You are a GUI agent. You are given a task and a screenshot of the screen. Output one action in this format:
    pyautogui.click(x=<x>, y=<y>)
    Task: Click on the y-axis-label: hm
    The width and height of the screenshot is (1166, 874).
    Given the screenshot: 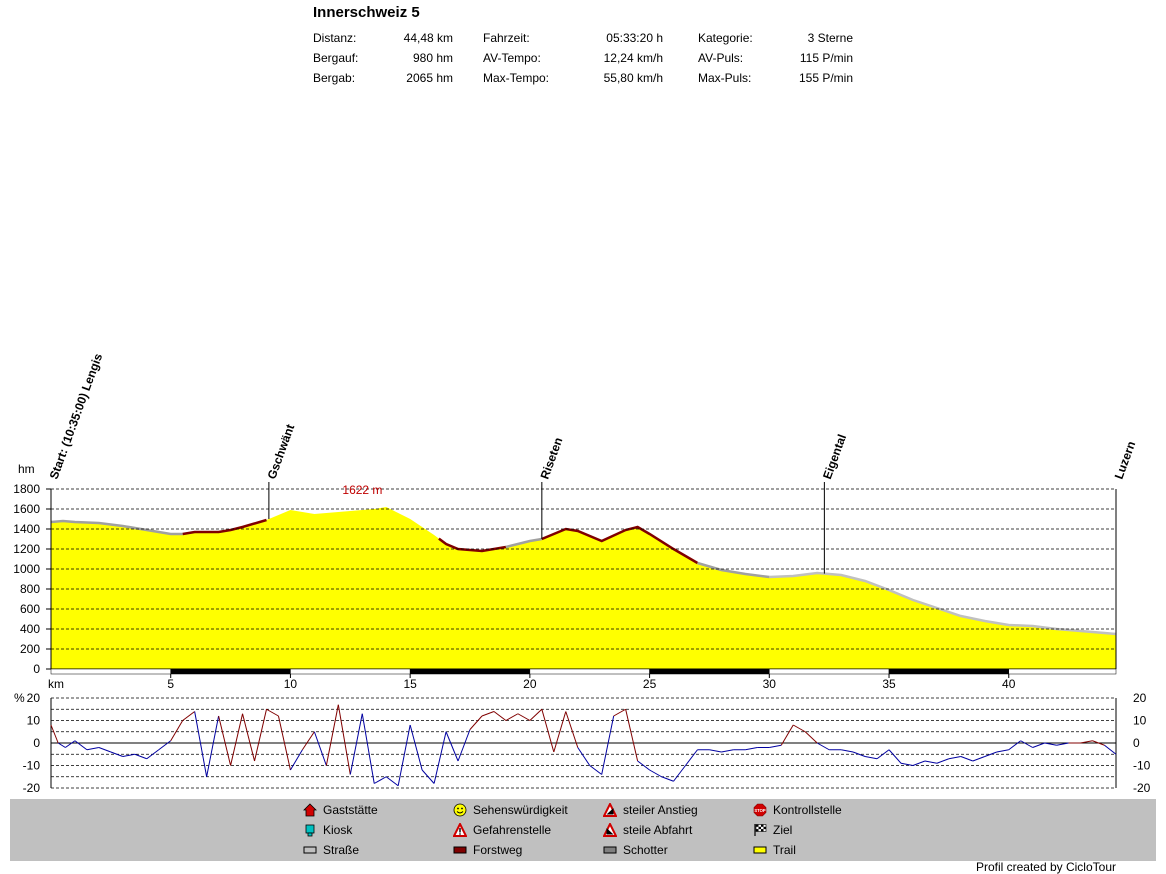 What is the action you would take?
    pyautogui.click(x=26, y=469)
    